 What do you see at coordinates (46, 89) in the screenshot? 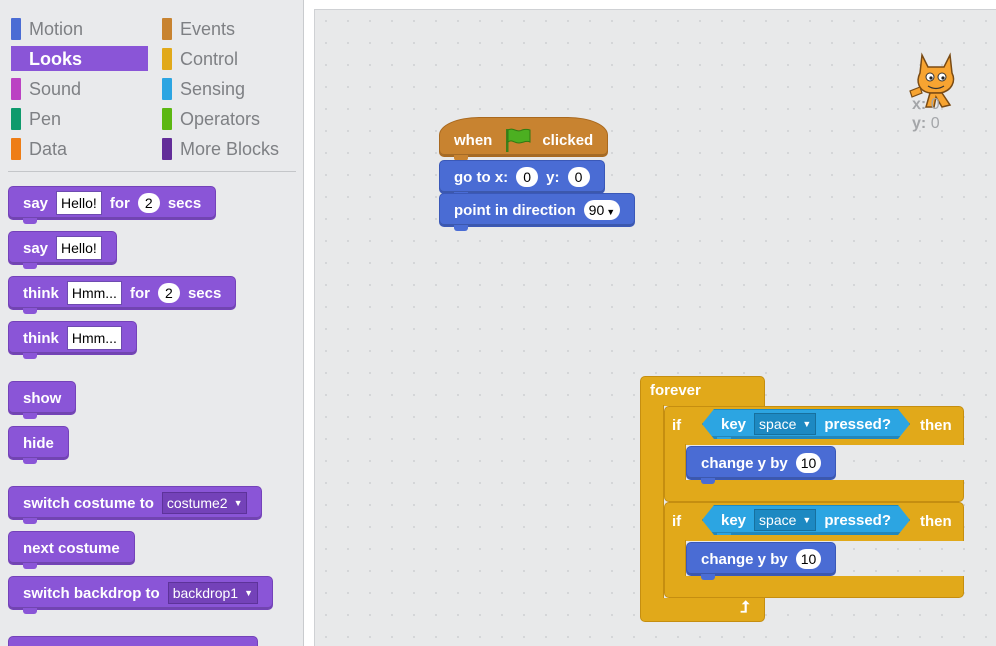
I see `category-sound: Sound` at bounding box center [46, 89].